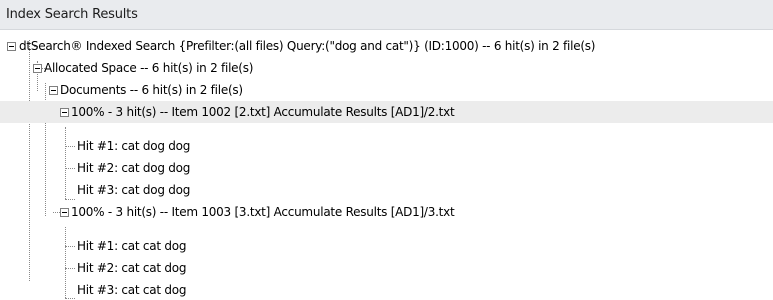  Describe the element at coordinates (386, 289) in the screenshot. I see `tree-node-hit: Hit #3: cat cat dog` at that location.